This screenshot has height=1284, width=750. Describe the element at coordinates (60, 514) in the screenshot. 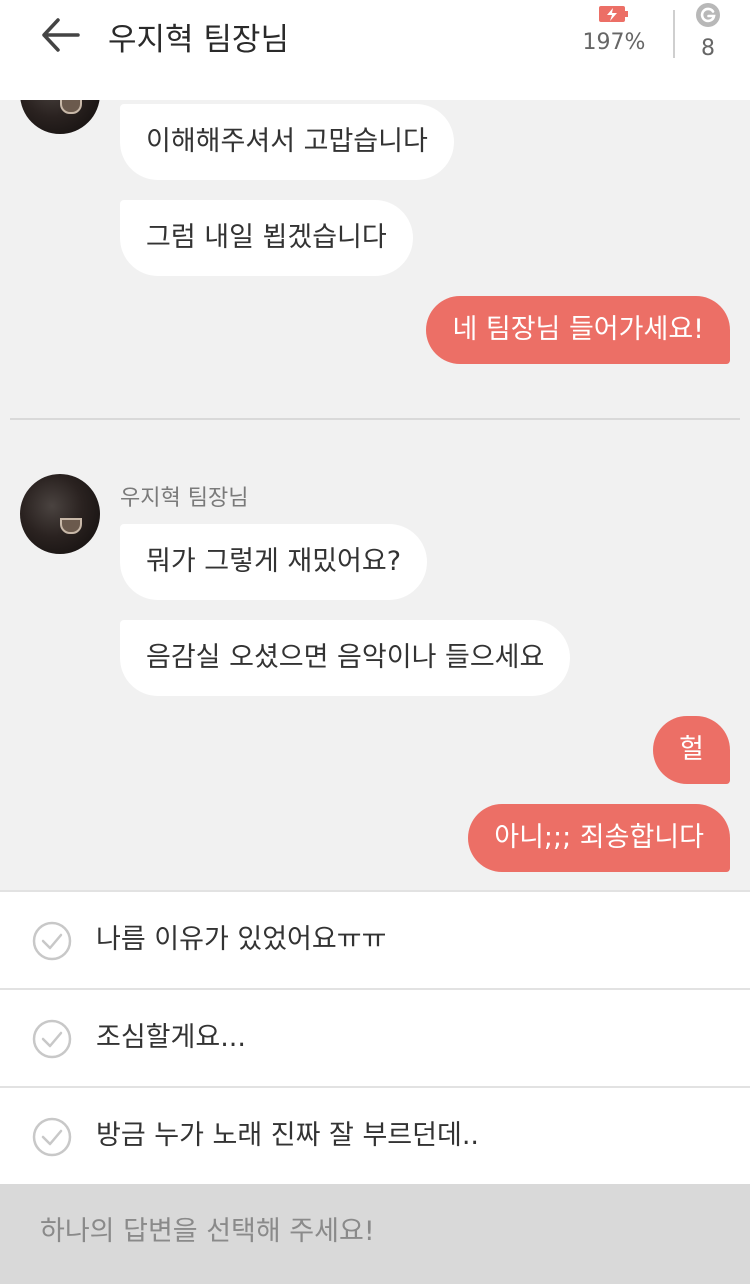

I see `avatar` at that location.